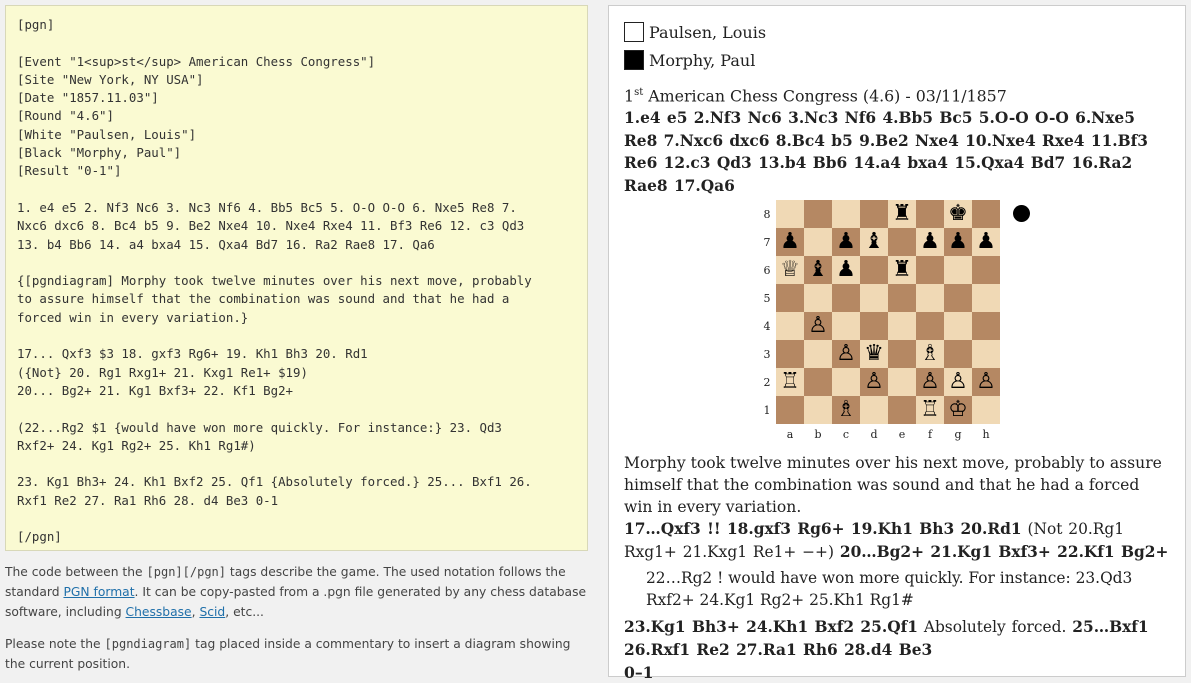 Image resolution: width=1191 pixels, height=683 pixels. Describe the element at coordinates (986, 298) in the screenshot. I see `board-square-h5` at that location.